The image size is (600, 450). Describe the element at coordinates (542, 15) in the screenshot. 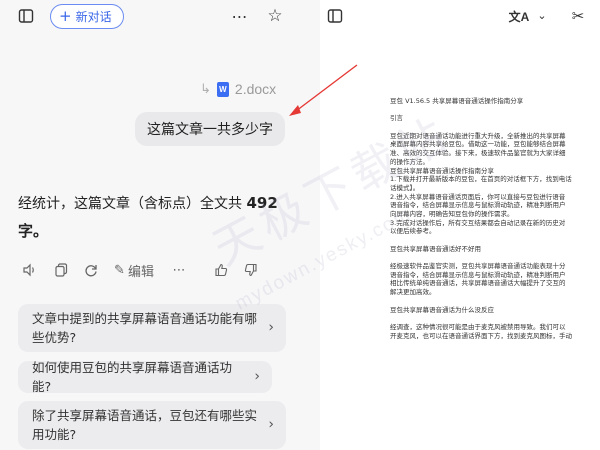

I see `chevron-down-icon: ⌄` at that location.